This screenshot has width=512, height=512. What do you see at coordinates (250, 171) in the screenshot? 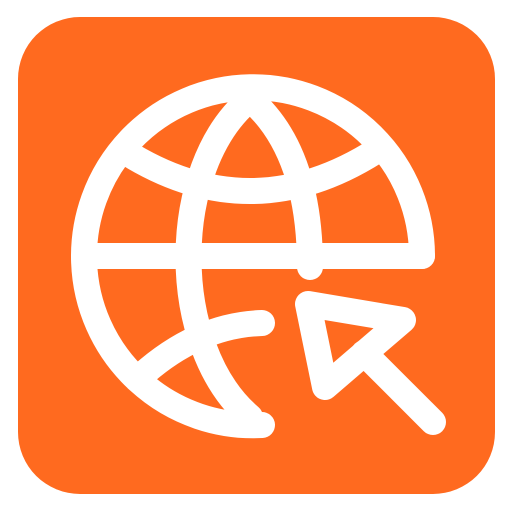
I see `globe-latitude-upper` at bounding box center [250, 171].